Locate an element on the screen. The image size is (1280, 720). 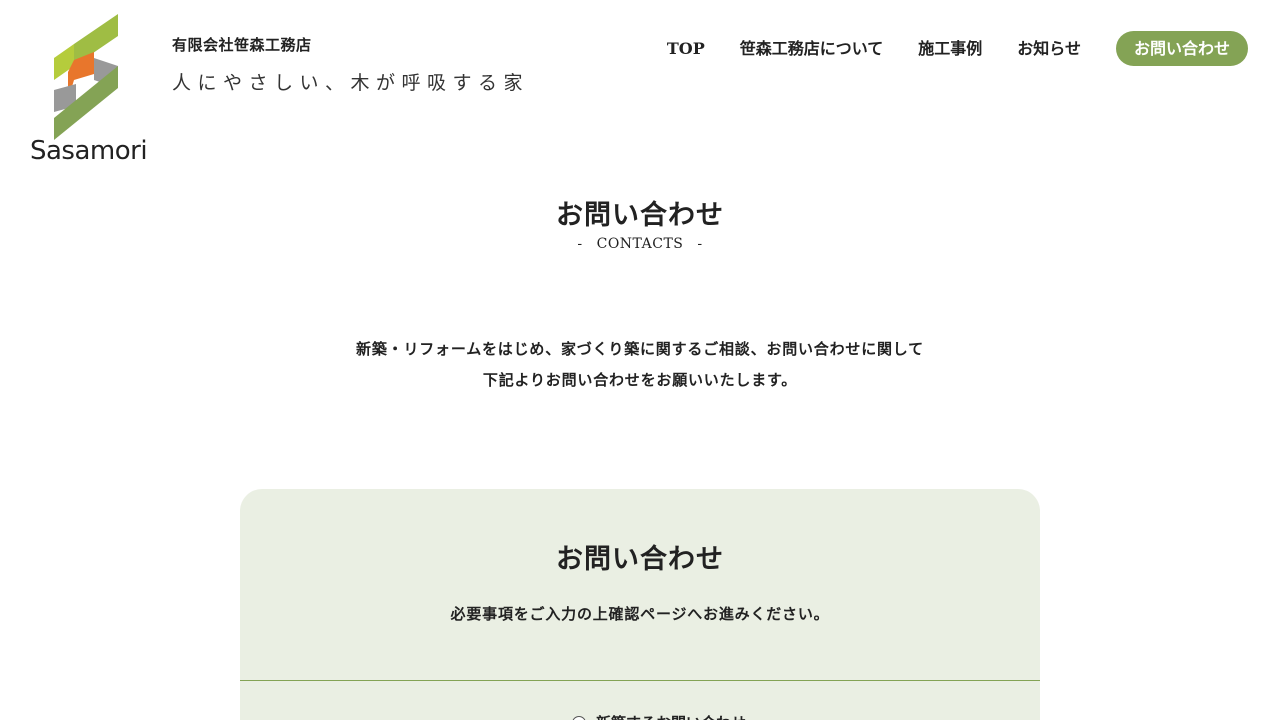
form-description: 必要事項をご入力の上確認ページへお進みください。 is located at coordinates (640, 614).